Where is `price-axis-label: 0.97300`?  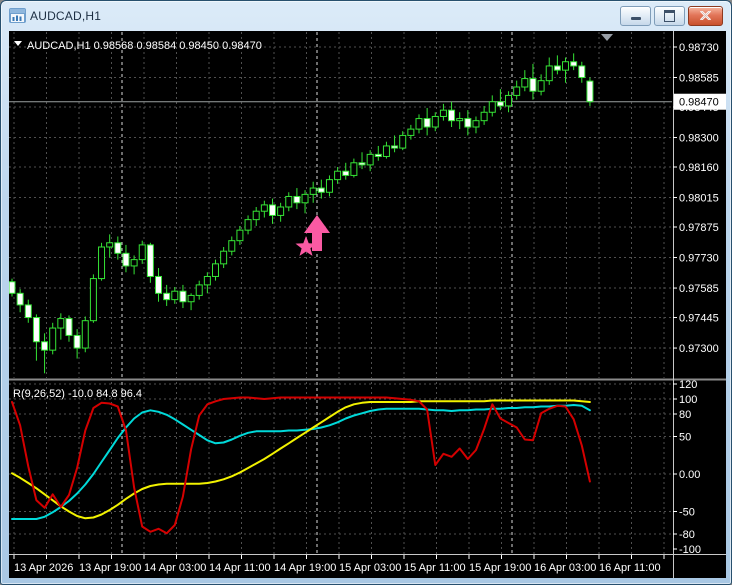
price-axis-label: 0.97300 is located at coordinates (699, 349).